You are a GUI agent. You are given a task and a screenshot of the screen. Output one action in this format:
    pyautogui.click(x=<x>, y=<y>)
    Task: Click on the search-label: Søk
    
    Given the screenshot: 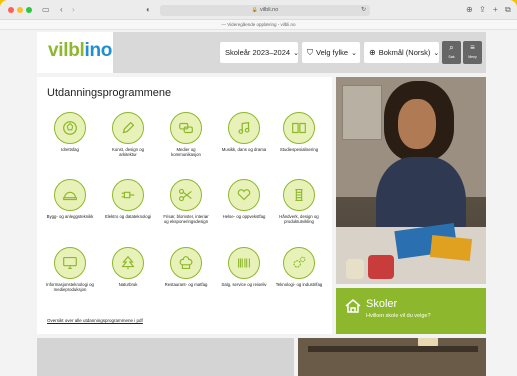 What is the action you would take?
    pyautogui.click(x=451, y=57)
    